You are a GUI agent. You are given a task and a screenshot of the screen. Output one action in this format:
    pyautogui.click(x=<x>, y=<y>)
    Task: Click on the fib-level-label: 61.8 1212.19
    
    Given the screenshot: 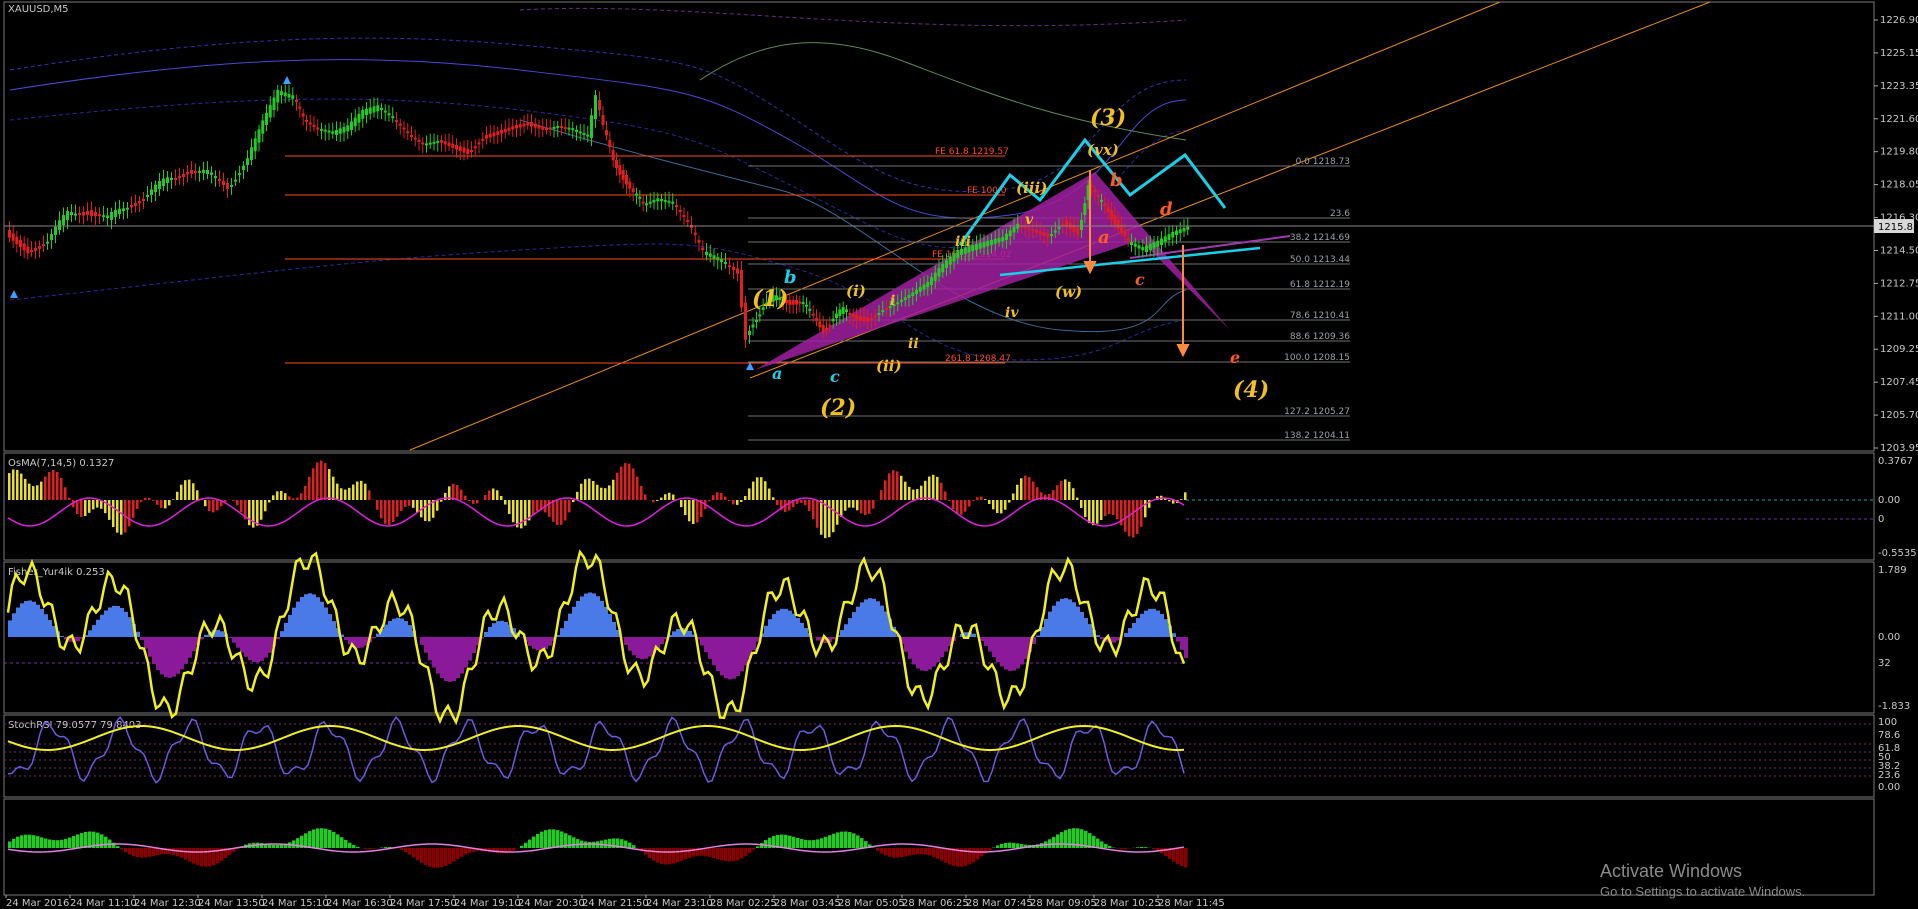 What is the action you would take?
    pyautogui.click(x=1320, y=285)
    